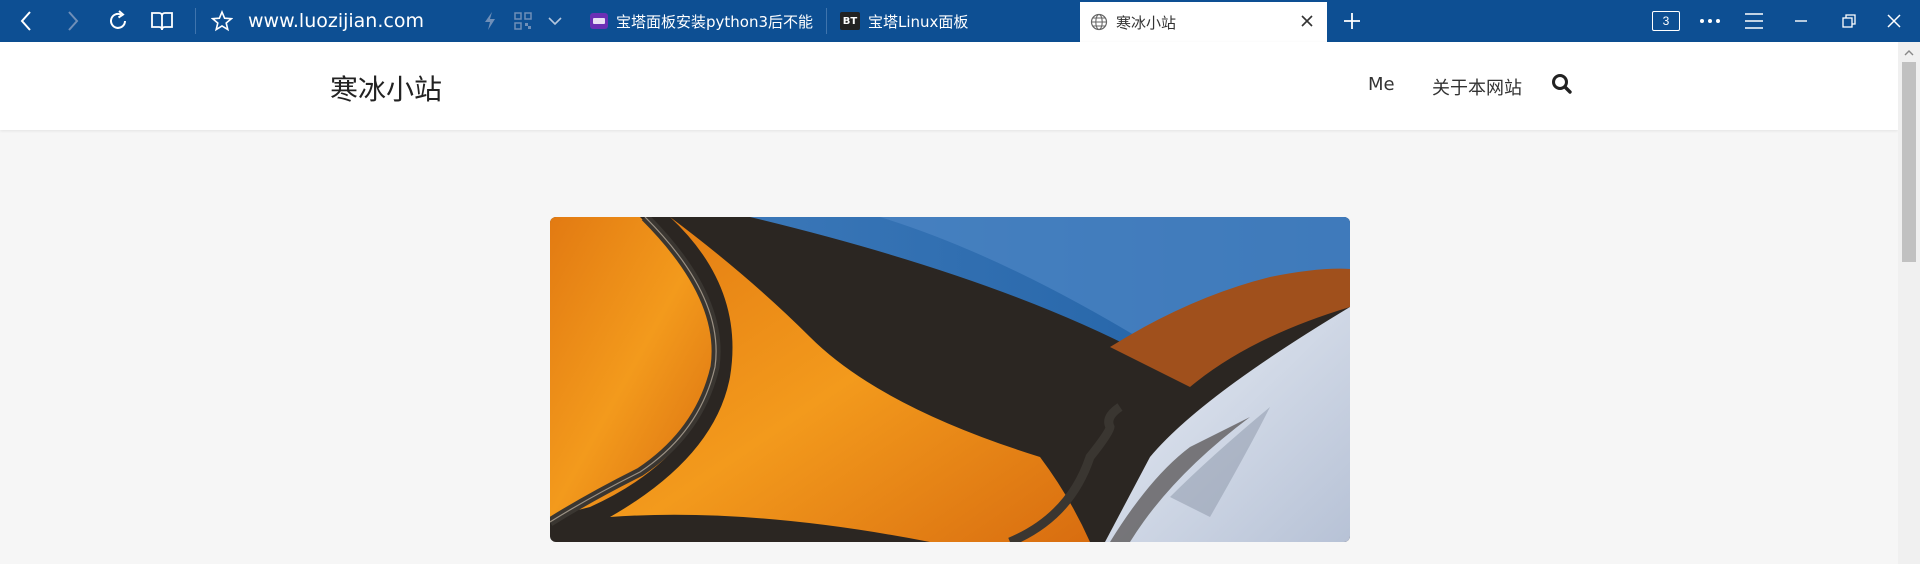 This screenshot has height=564, width=1920. Describe the element at coordinates (599, 21) in the screenshot. I see `baota-purple-icon` at that location.